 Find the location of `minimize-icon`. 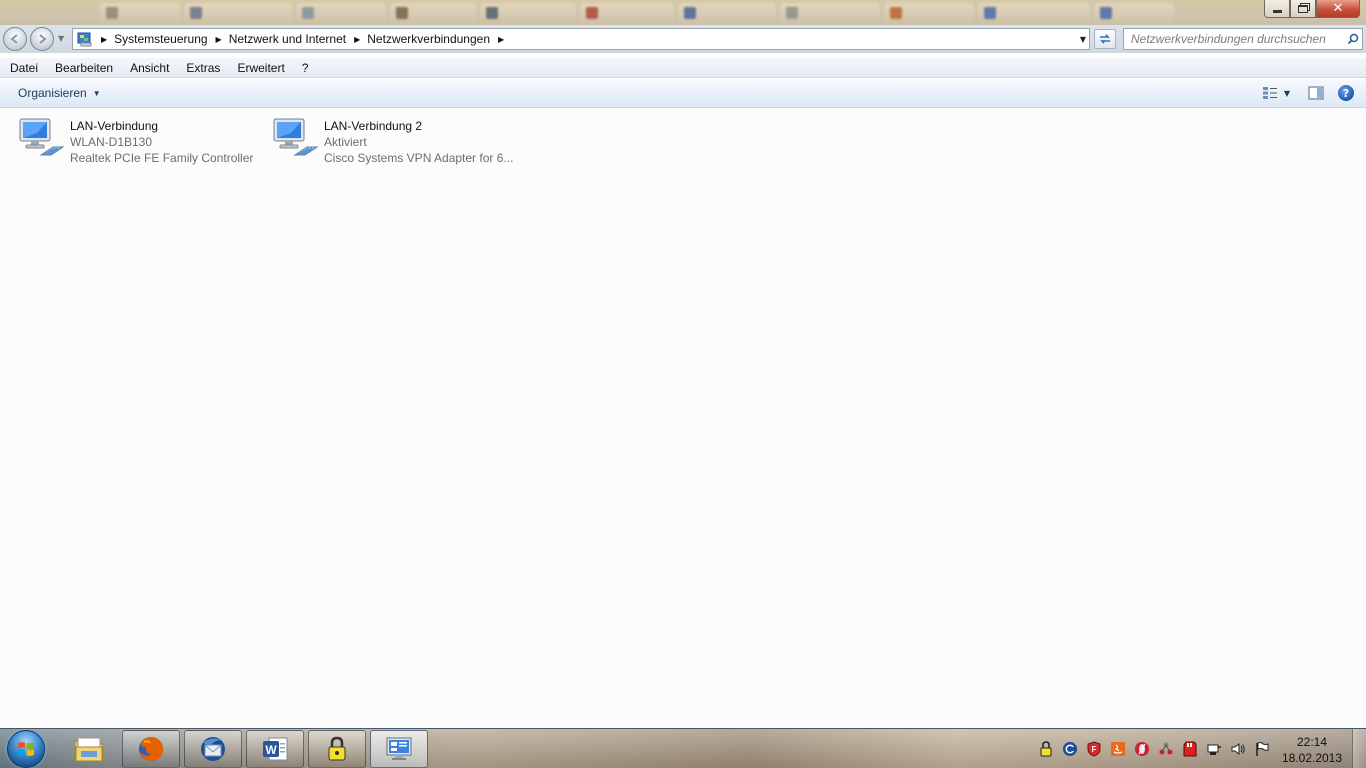

minimize-icon is located at coordinates (1277, 11).